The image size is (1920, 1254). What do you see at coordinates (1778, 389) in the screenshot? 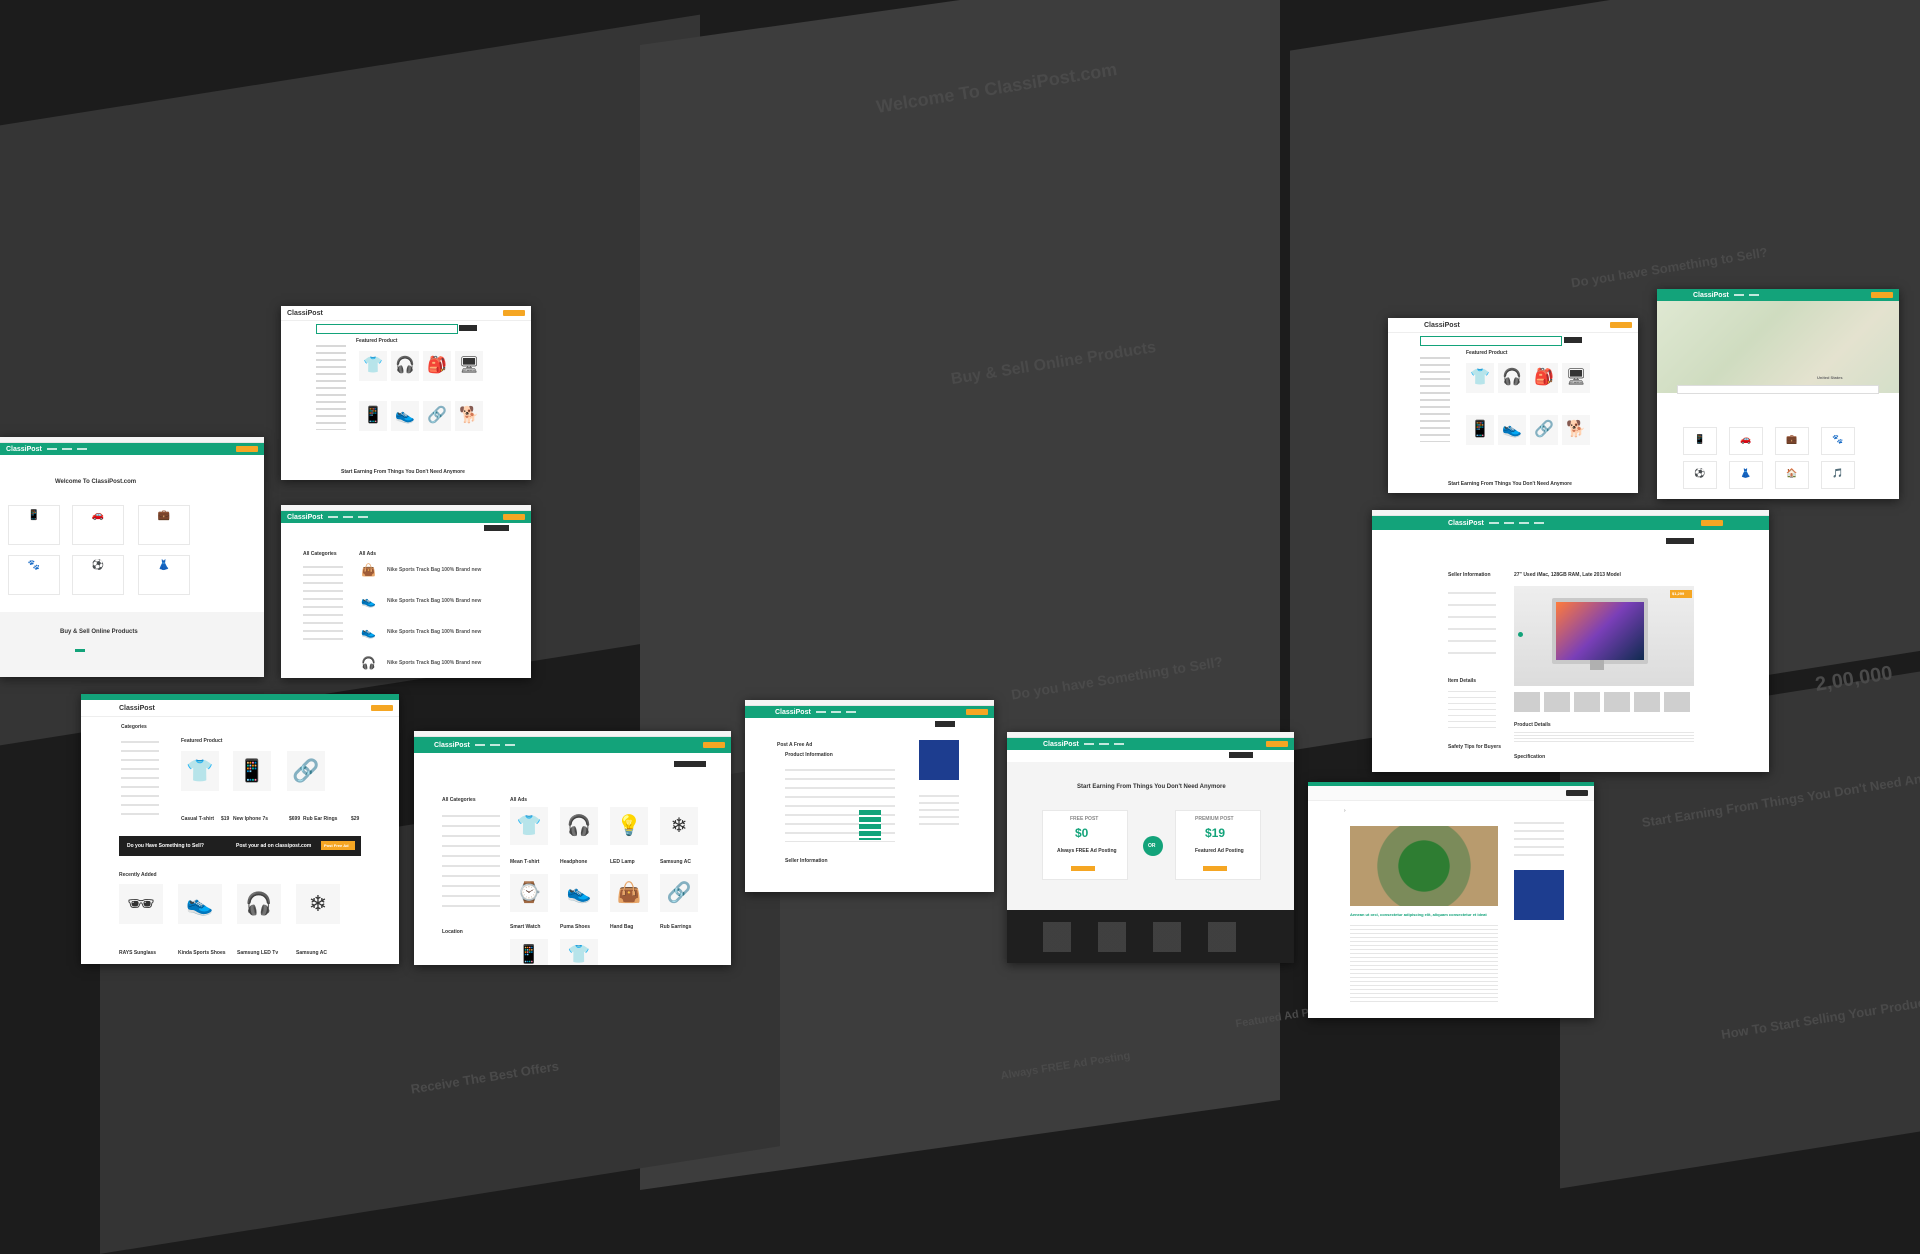
I see `map-search-bar` at bounding box center [1778, 389].